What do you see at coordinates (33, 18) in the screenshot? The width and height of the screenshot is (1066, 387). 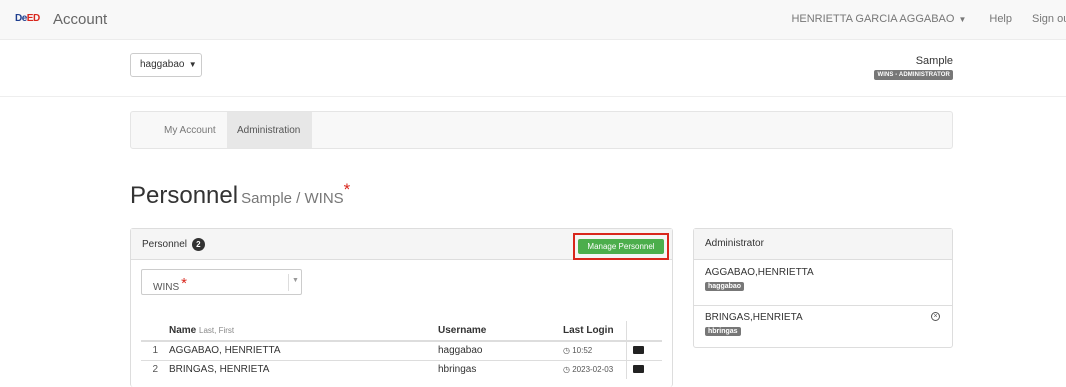 I see `logo-part-2: ED` at bounding box center [33, 18].